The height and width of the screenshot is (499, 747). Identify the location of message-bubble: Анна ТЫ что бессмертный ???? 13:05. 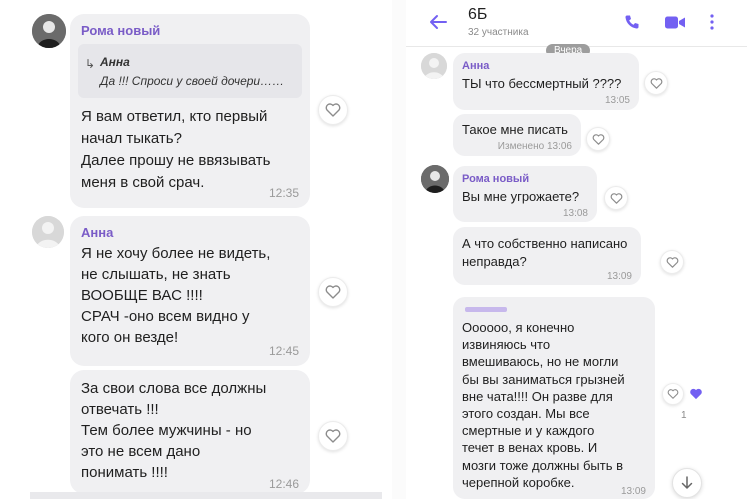
(546, 81).